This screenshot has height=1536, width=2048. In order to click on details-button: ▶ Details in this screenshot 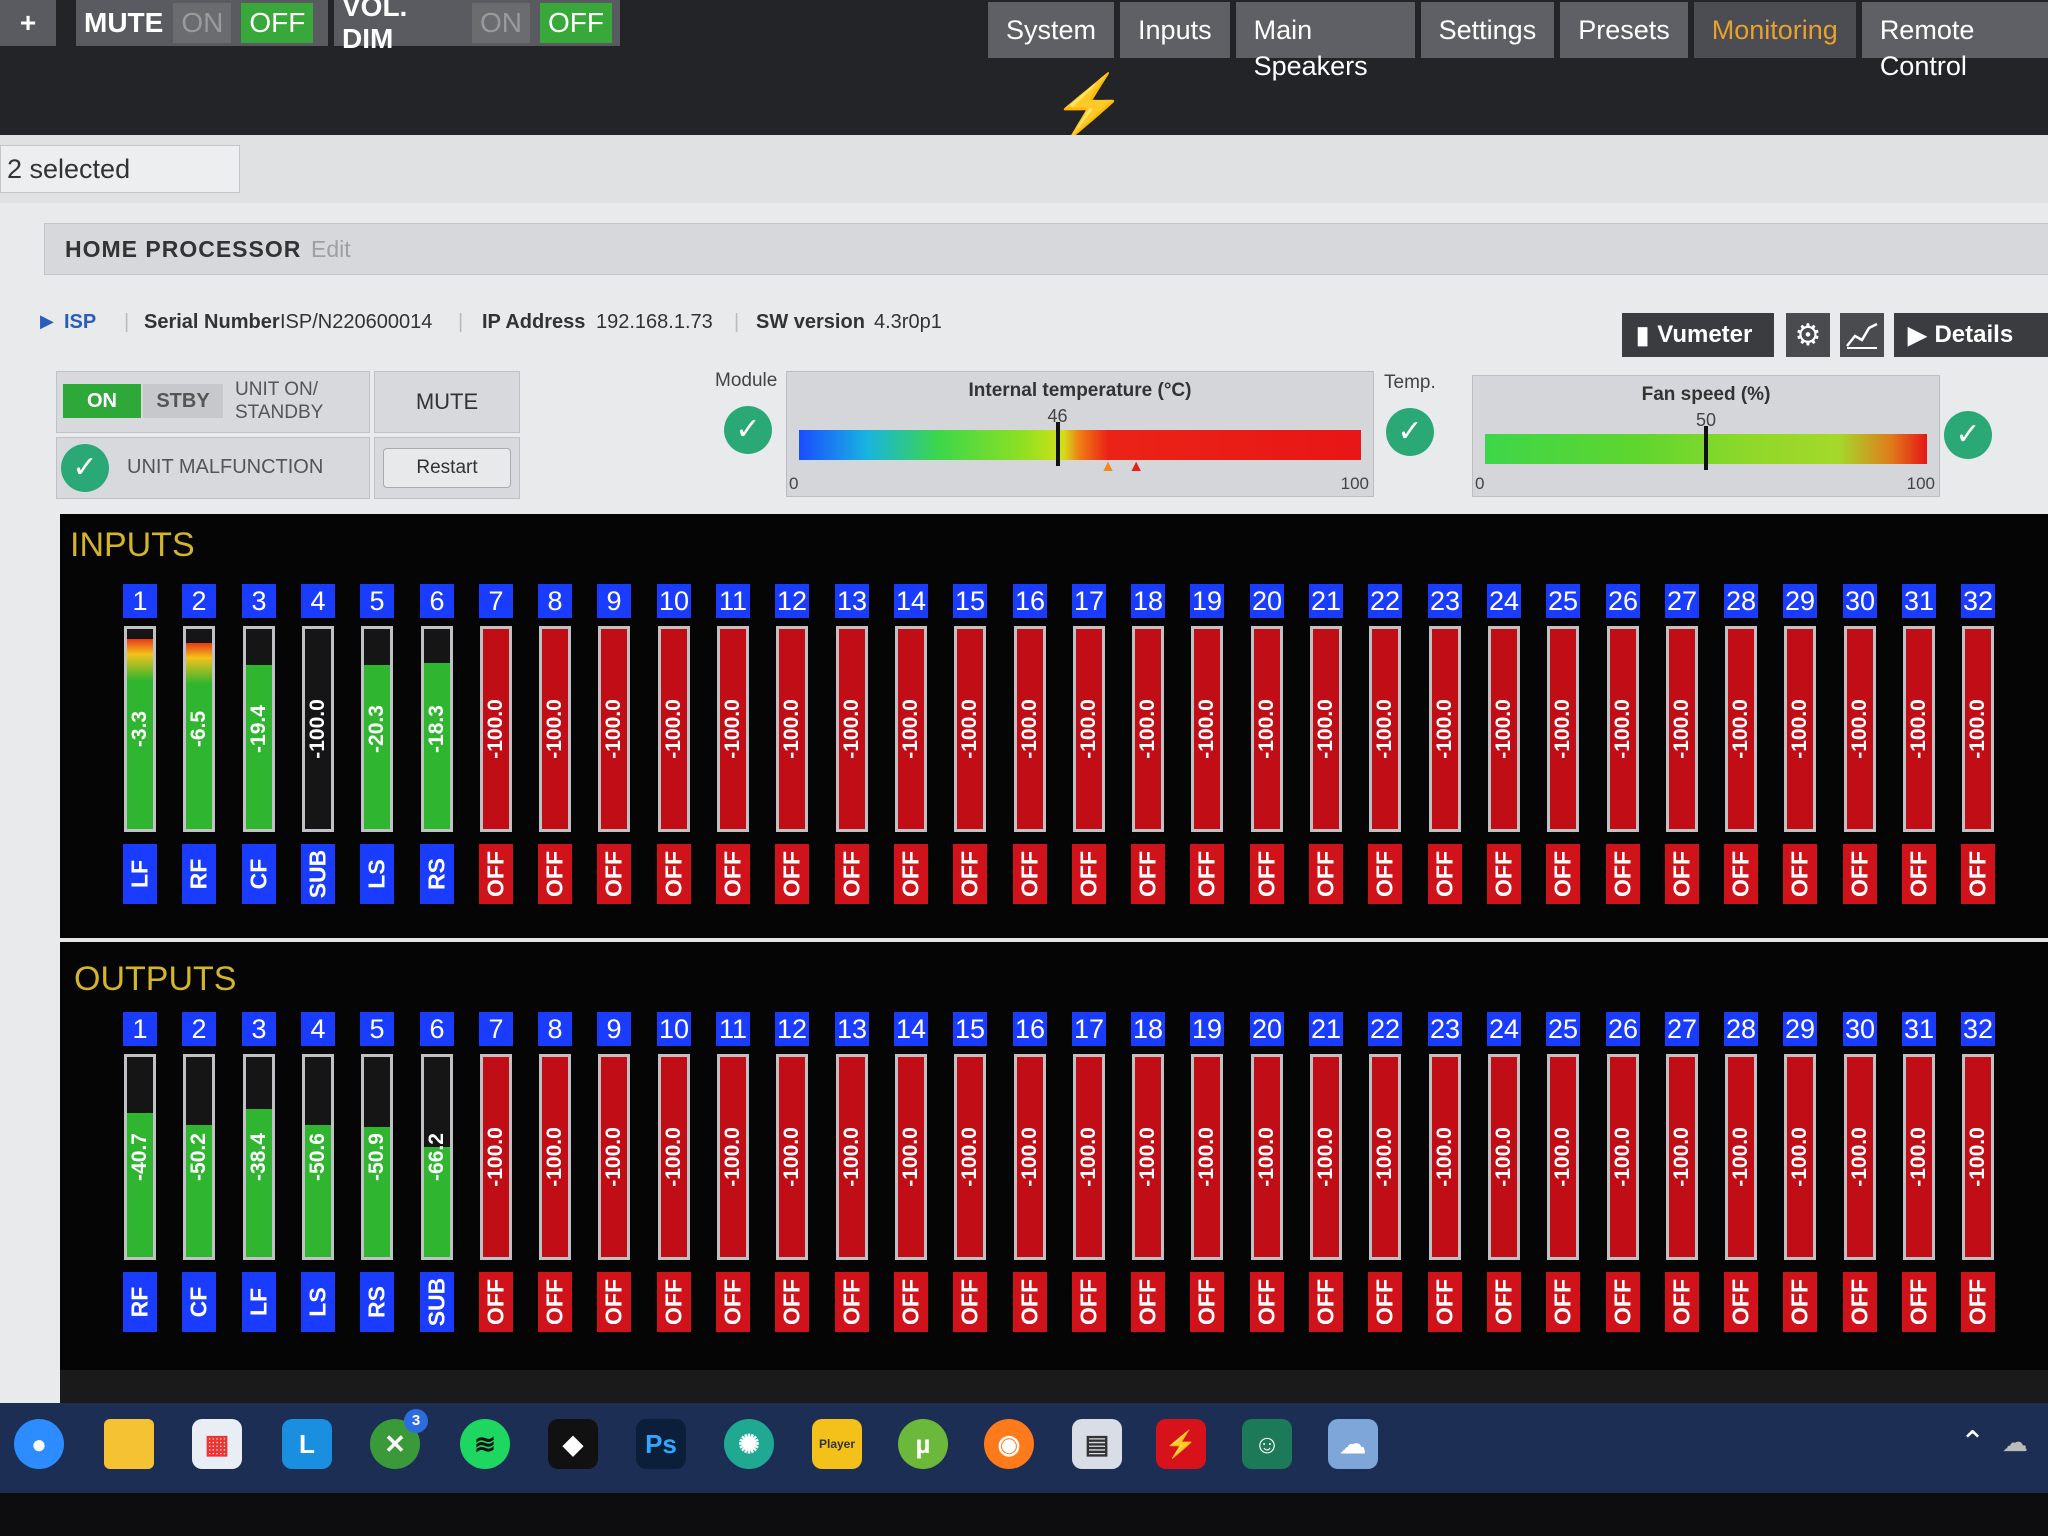, I will do `click(1971, 335)`.